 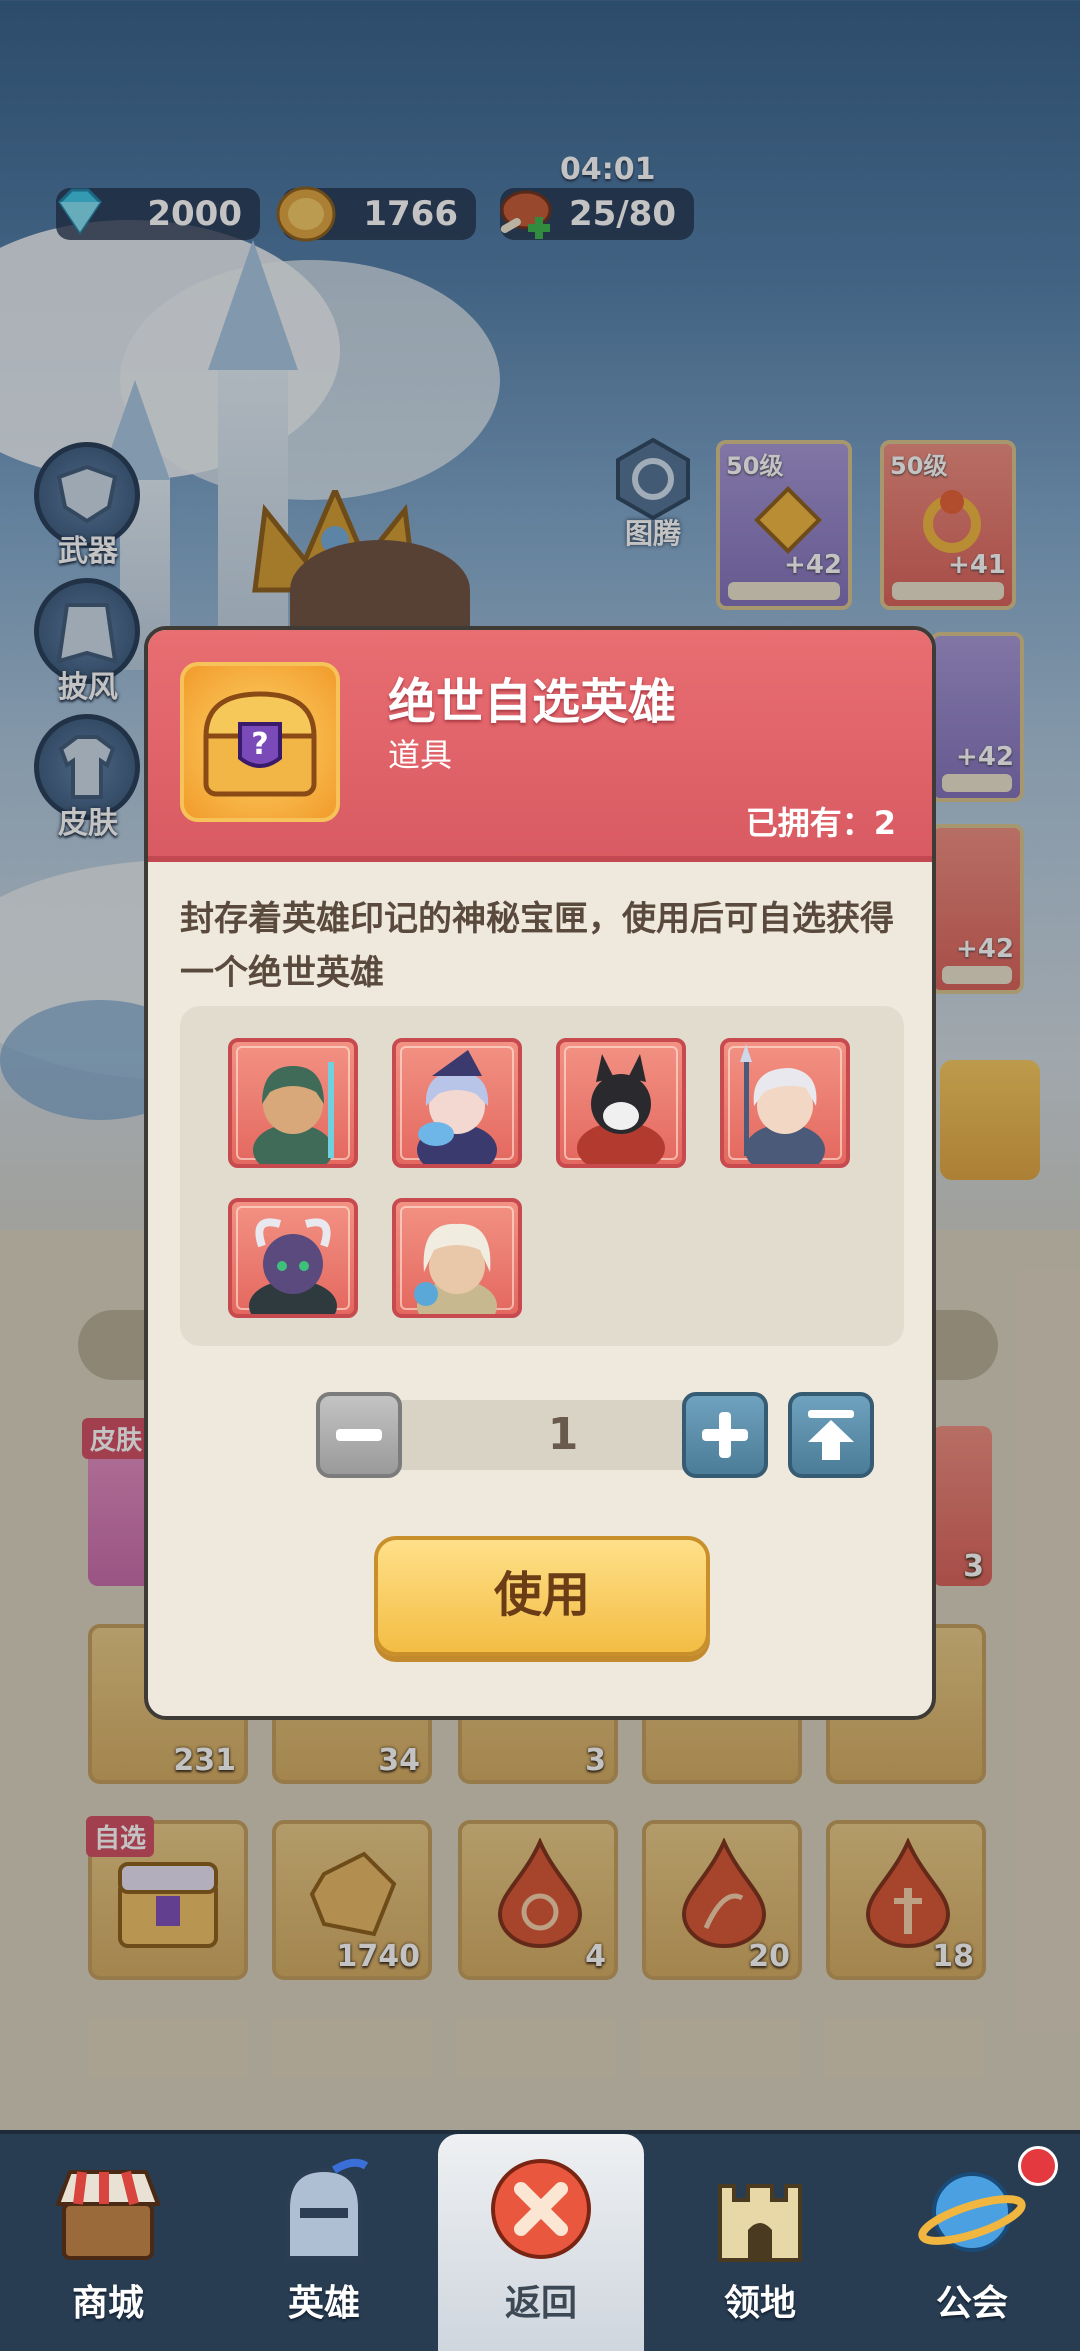 What do you see at coordinates (537, 946) in the screenshot?
I see `item-description: 封存着英雄印记的神秘宝匣，使用后可自选获得一个绝世英雄` at bounding box center [537, 946].